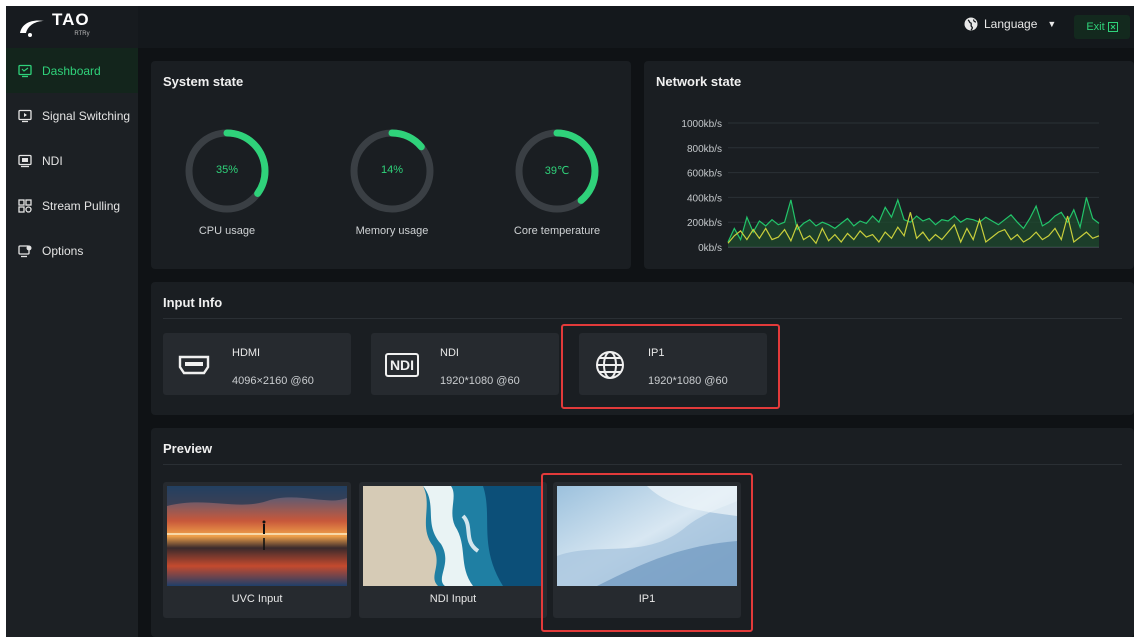 The image size is (1134, 637). I want to click on input-name: NDI, so click(449, 353).